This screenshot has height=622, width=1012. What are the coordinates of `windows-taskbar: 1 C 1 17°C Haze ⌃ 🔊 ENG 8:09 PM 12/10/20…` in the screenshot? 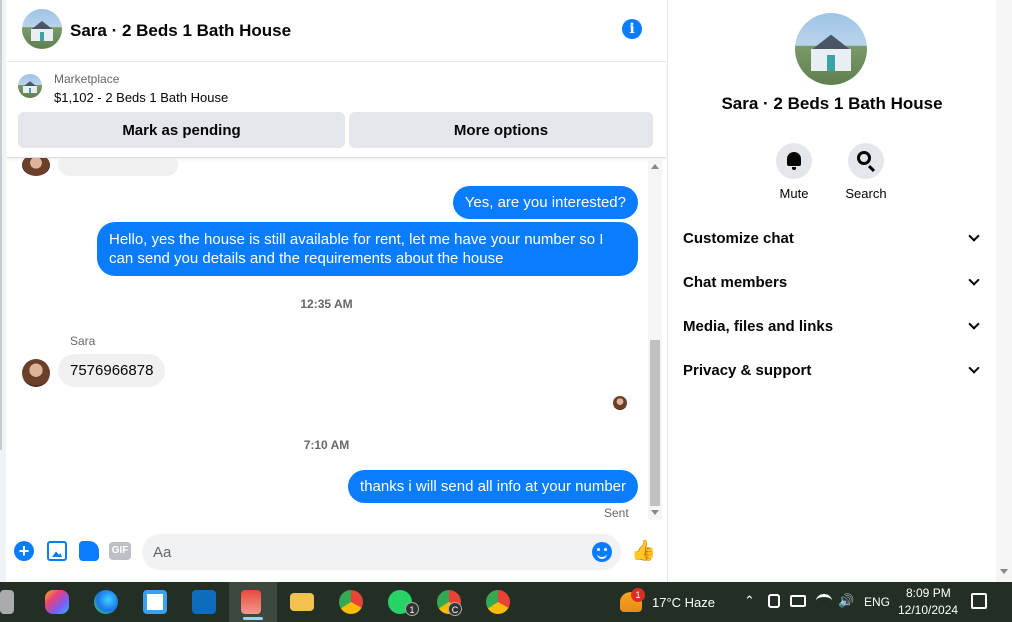 It's located at (506, 602).